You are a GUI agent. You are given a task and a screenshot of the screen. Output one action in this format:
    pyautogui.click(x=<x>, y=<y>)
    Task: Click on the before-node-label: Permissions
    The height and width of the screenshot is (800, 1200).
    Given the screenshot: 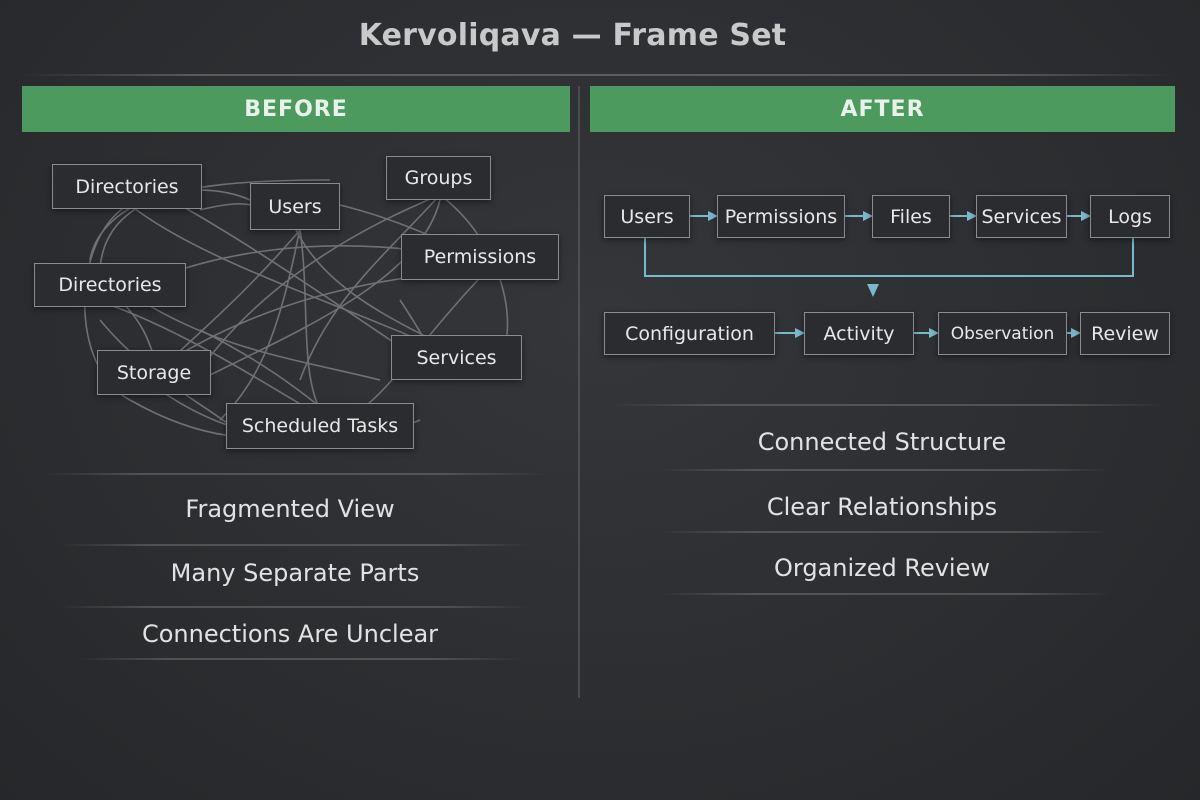 What is the action you would take?
    pyautogui.click(x=480, y=257)
    